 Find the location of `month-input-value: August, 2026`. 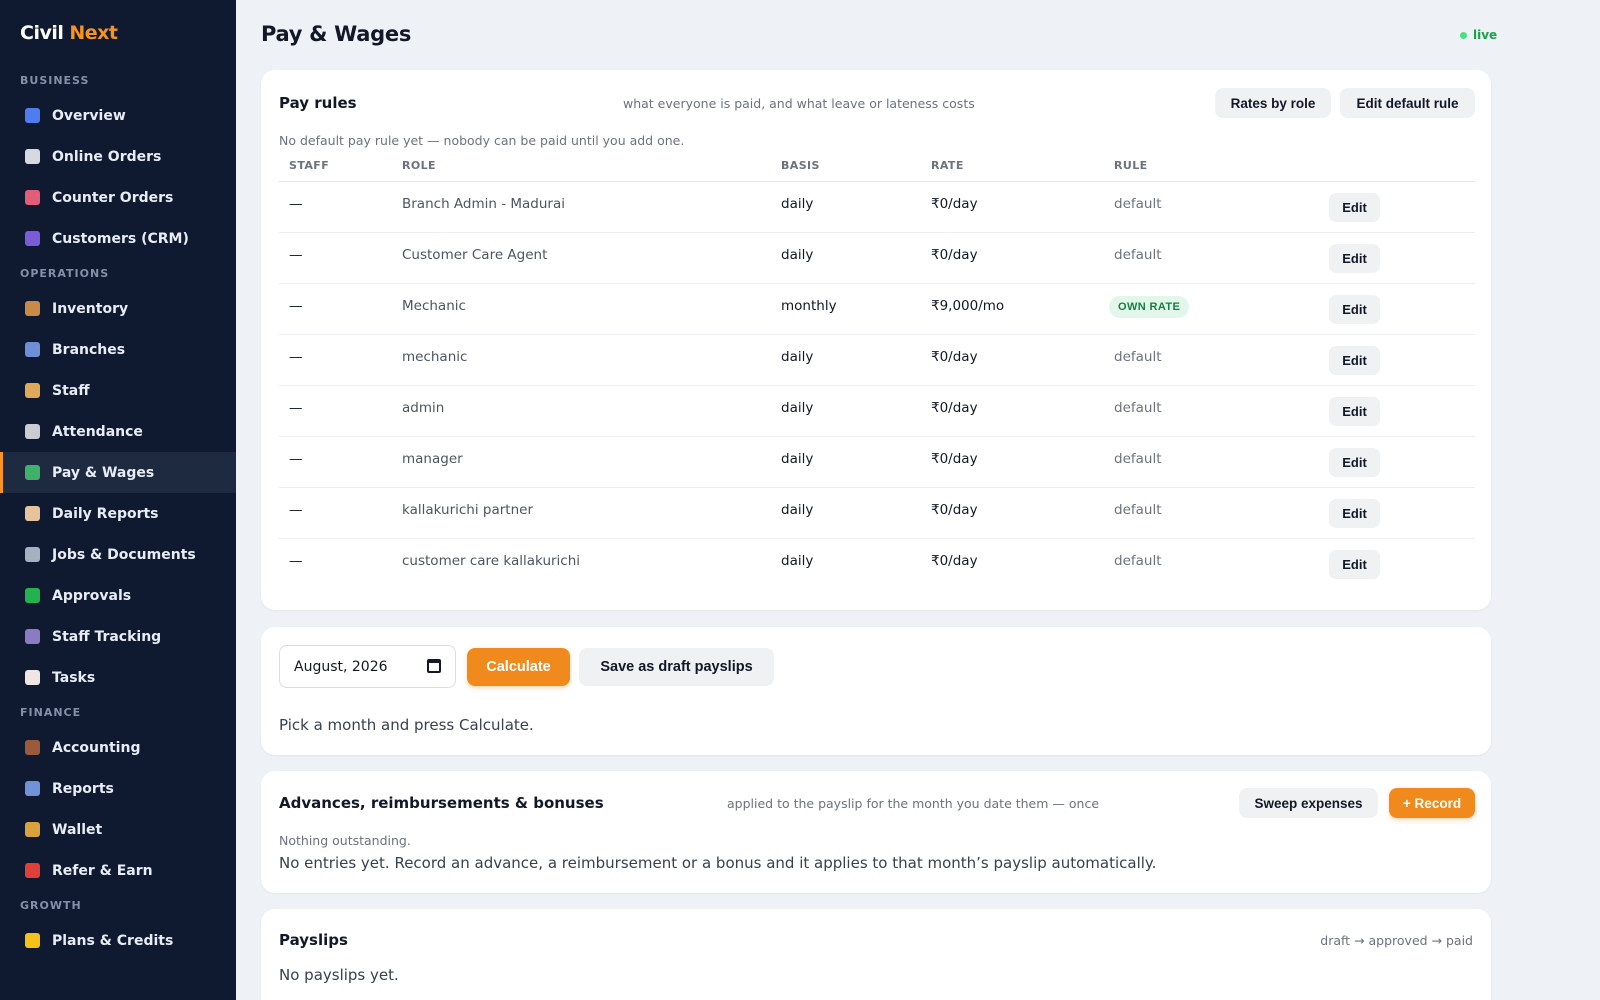

month-input-value: August, 2026 is located at coordinates (341, 666).